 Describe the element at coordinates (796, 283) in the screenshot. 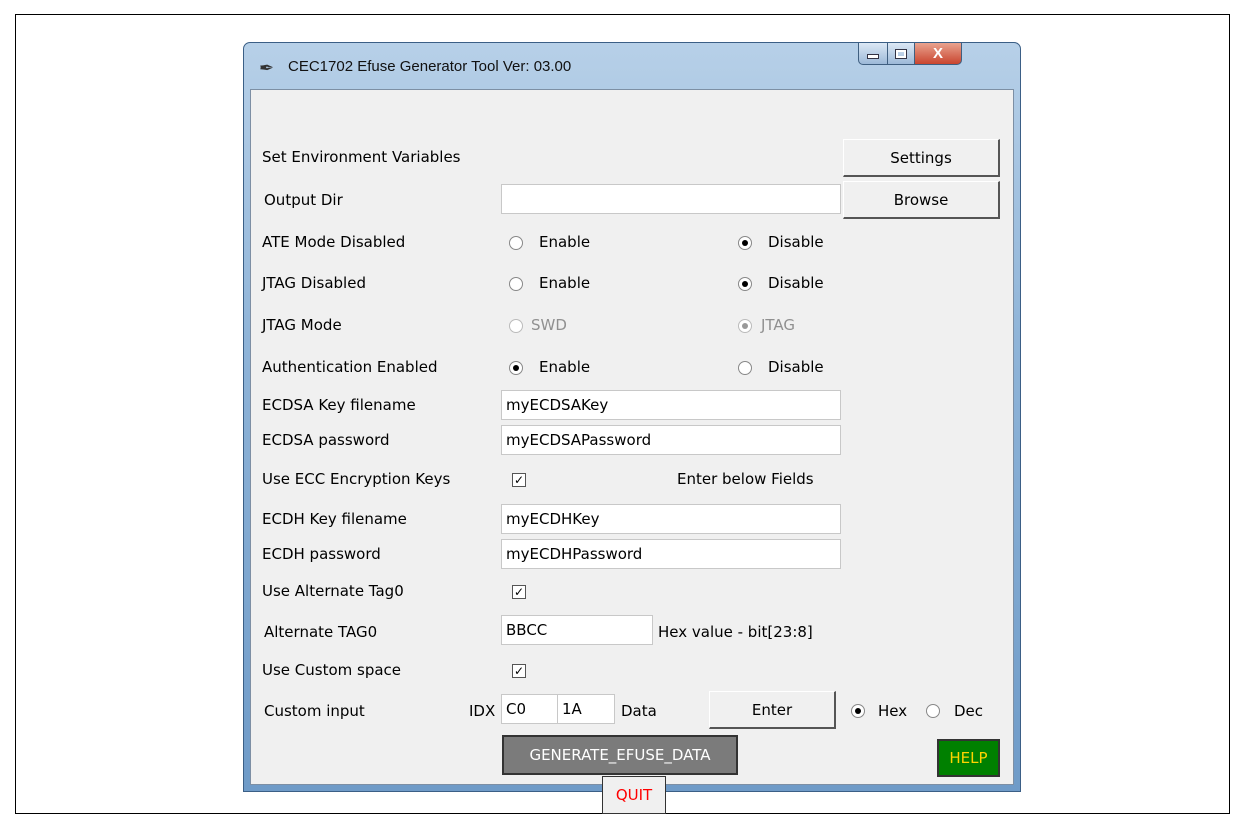

I see `jtag-disable-label: Disable` at that location.